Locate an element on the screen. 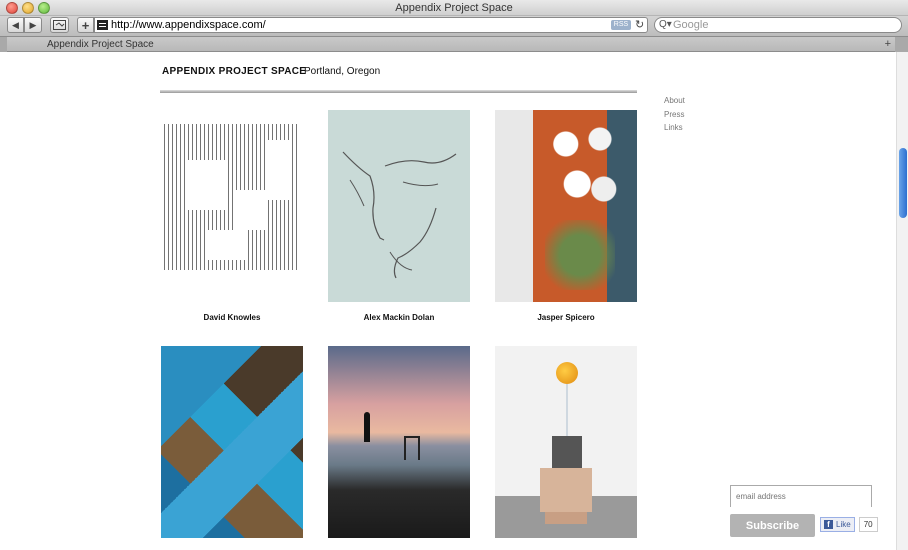  site-title: APPENDIX PROJECT SPACE is located at coordinates (234, 71).